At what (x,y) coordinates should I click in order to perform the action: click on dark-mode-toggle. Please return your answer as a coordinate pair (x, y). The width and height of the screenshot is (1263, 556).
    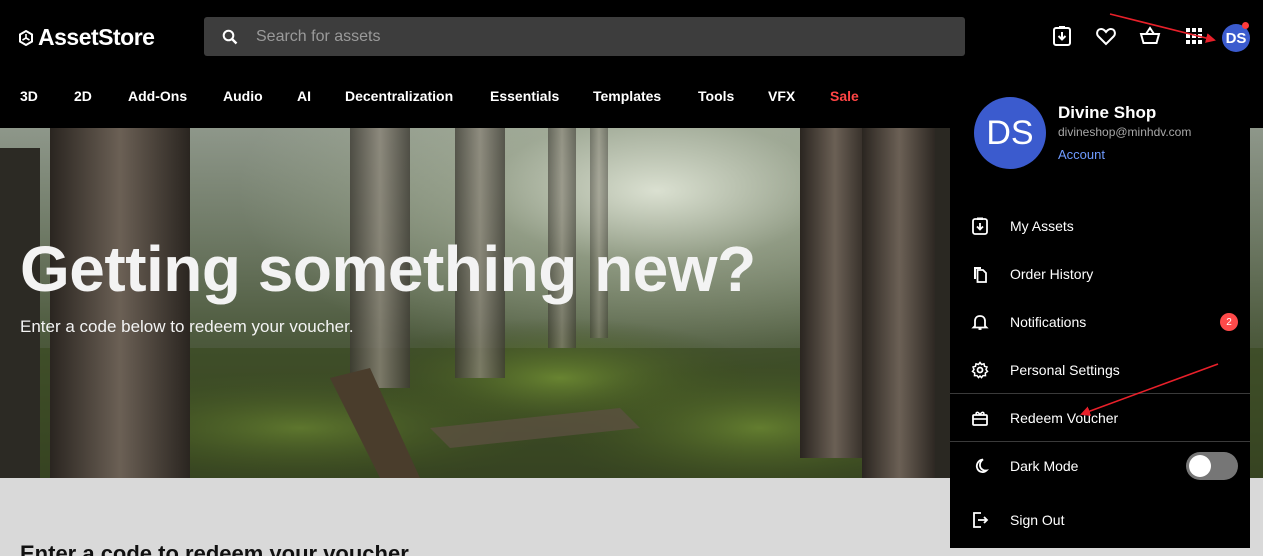
    Looking at the image, I should click on (1212, 466).